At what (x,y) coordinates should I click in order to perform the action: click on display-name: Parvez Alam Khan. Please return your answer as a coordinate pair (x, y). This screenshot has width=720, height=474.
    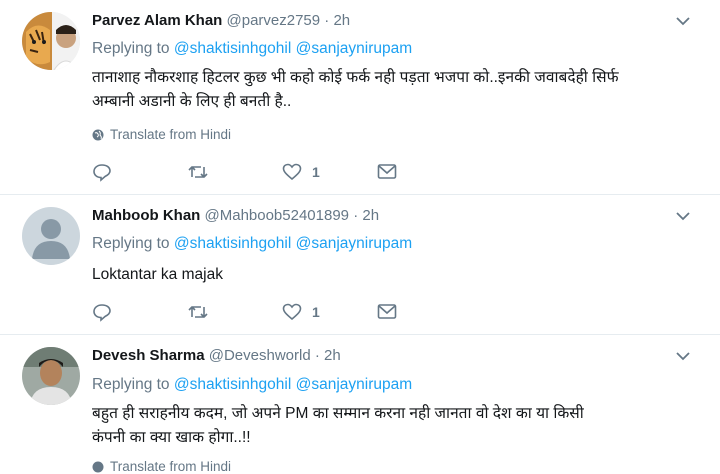
    Looking at the image, I should click on (157, 20).